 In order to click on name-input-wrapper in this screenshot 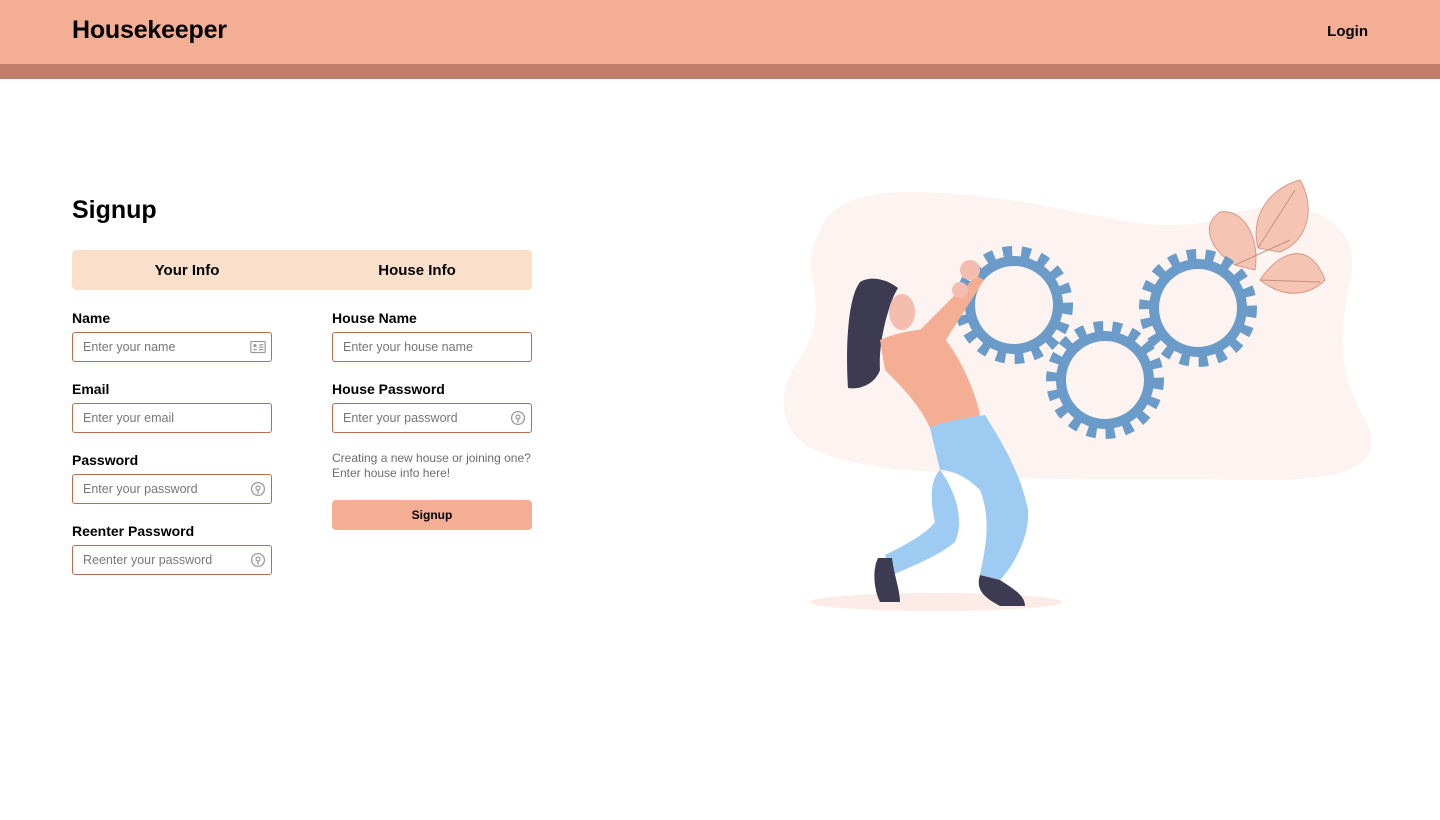, I will do `click(172, 347)`.